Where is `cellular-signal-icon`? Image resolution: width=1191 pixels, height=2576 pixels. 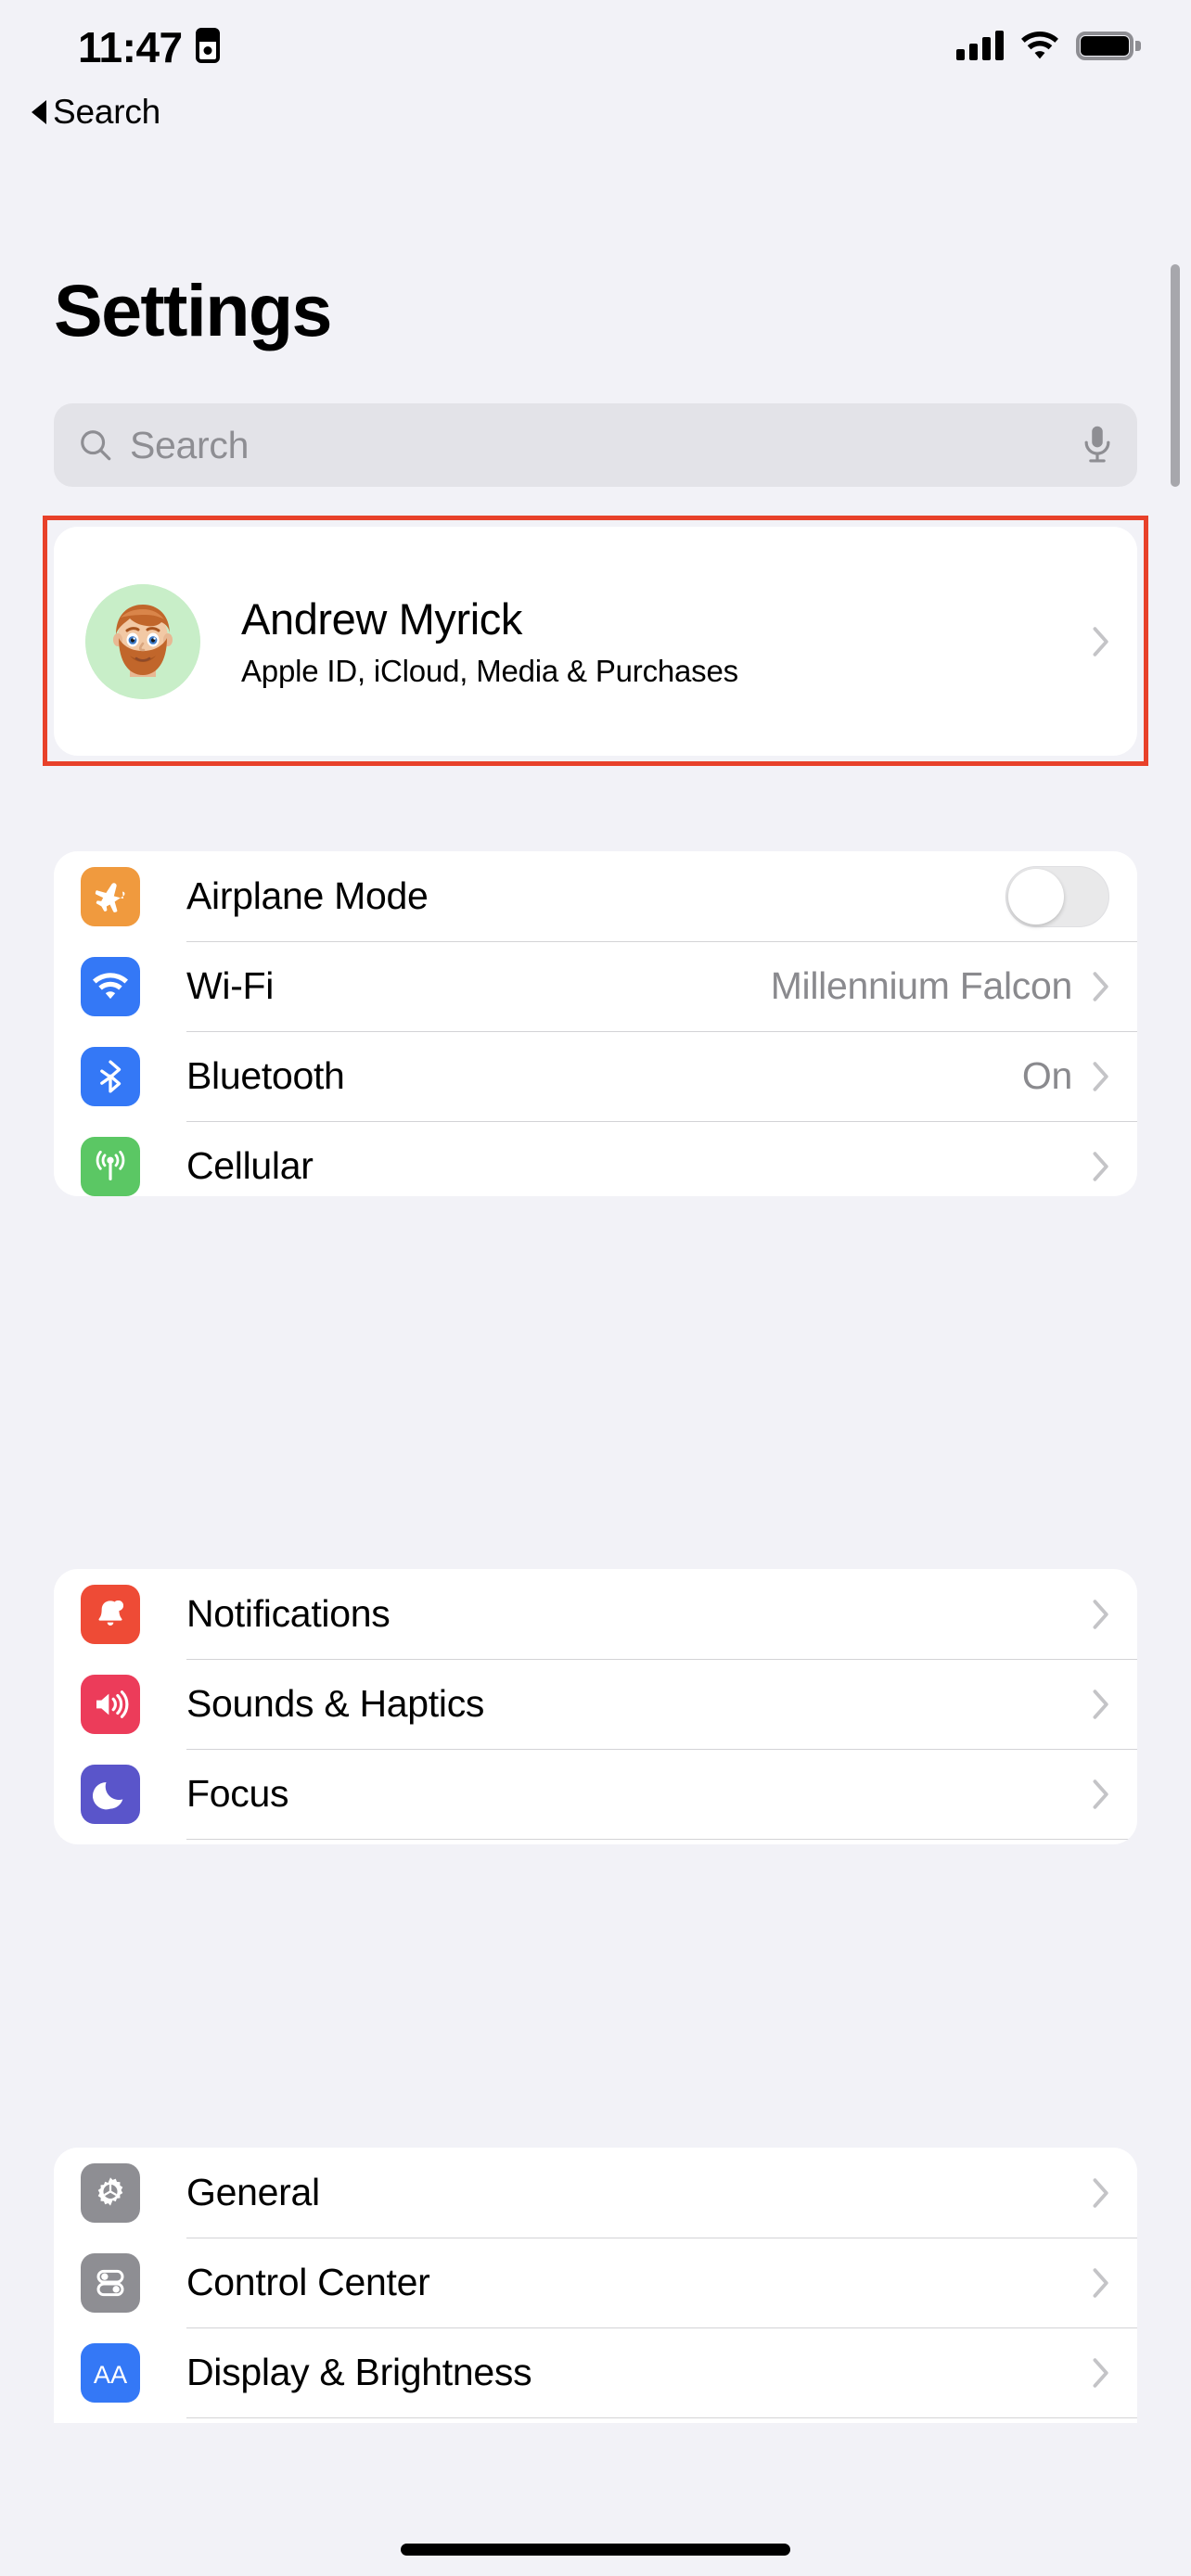 cellular-signal-icon is located at coordinates (980, 46).